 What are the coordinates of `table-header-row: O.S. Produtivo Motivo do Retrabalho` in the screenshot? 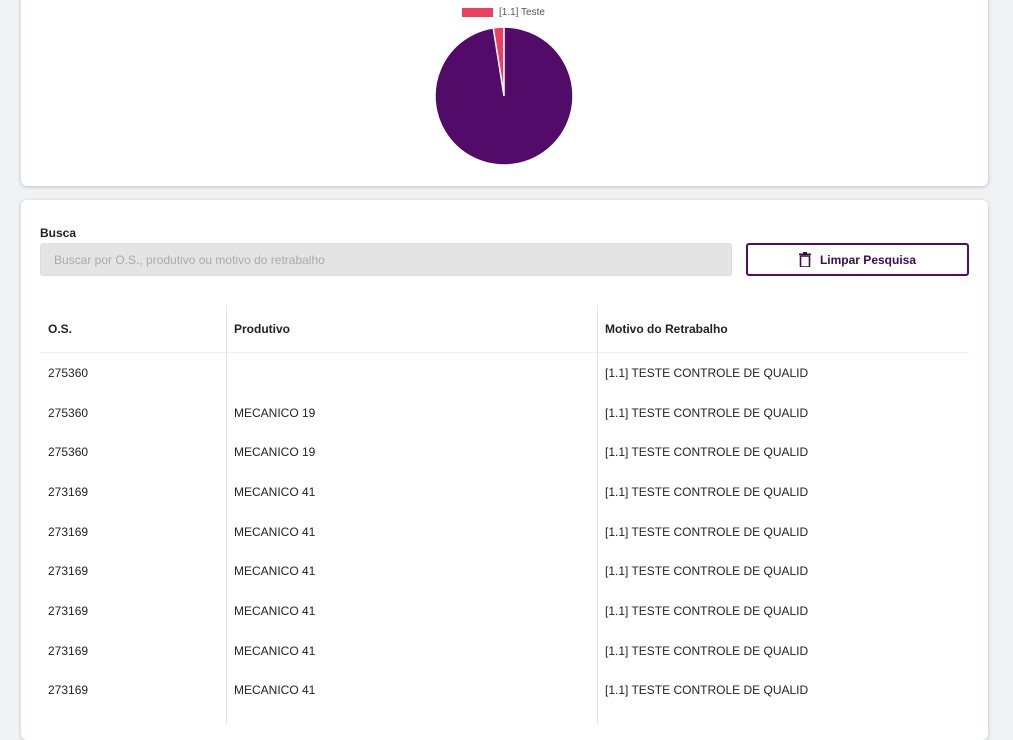 It's located at (504, 329).